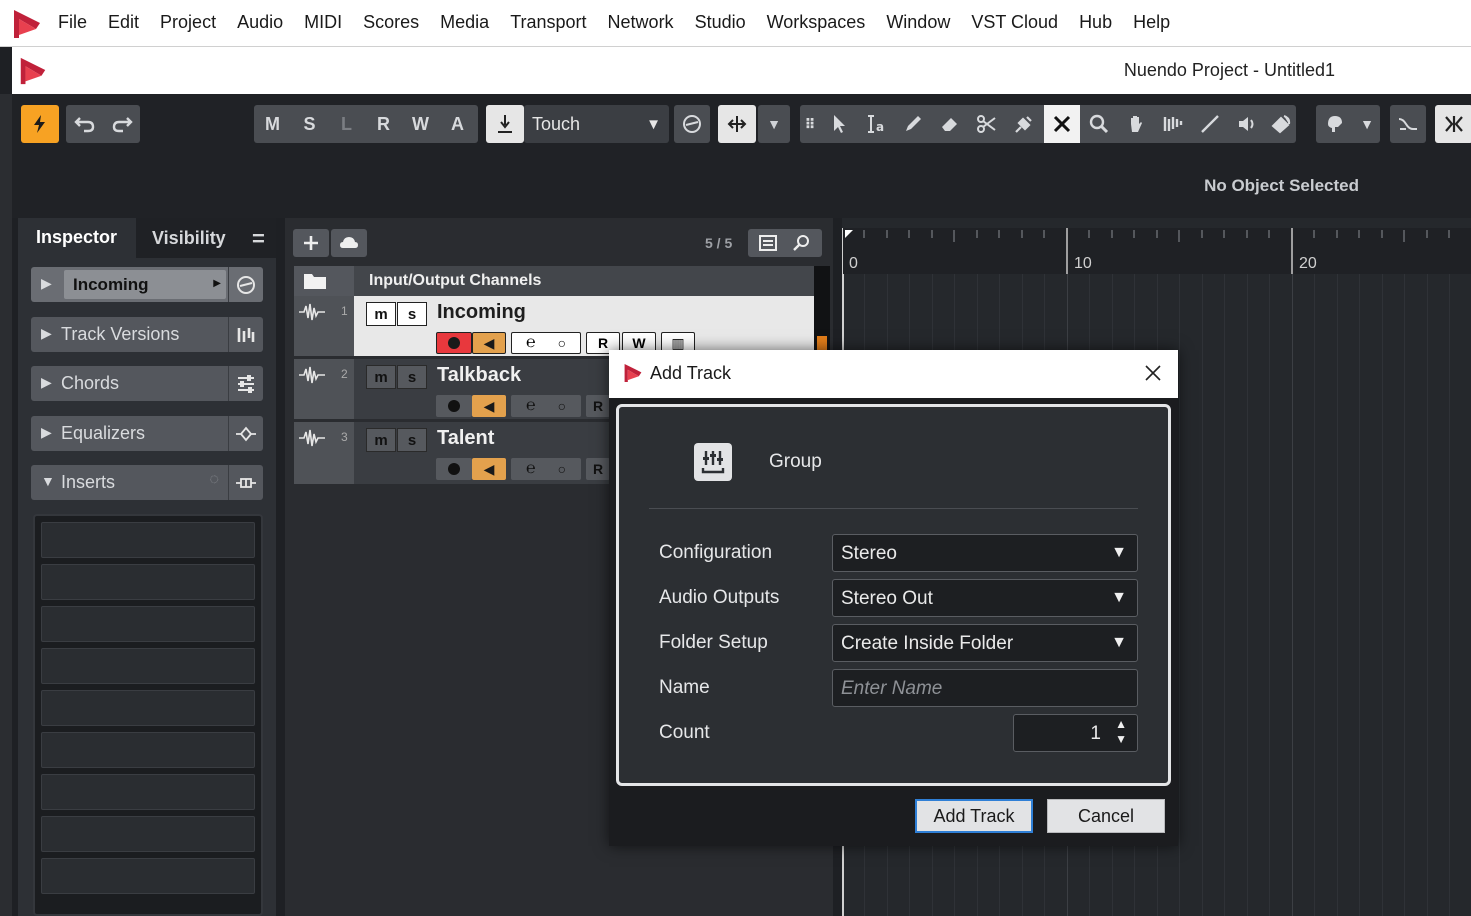 This screenshot has height=916, width=1471. Describe the element at coordinates (123, 22) in the screenshot. I see `menu-edit: Edit` at that location.